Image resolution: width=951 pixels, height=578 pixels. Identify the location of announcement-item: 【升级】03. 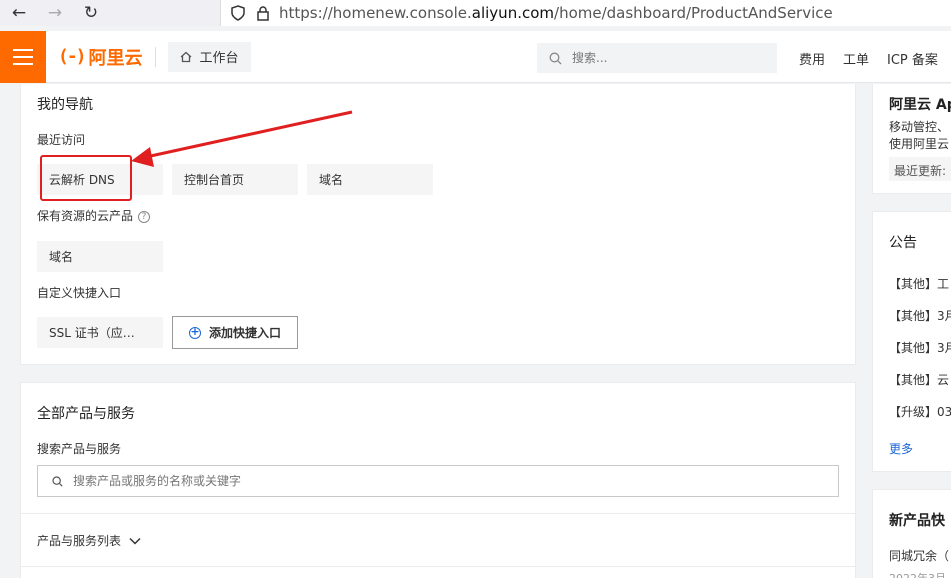
(920, 411).